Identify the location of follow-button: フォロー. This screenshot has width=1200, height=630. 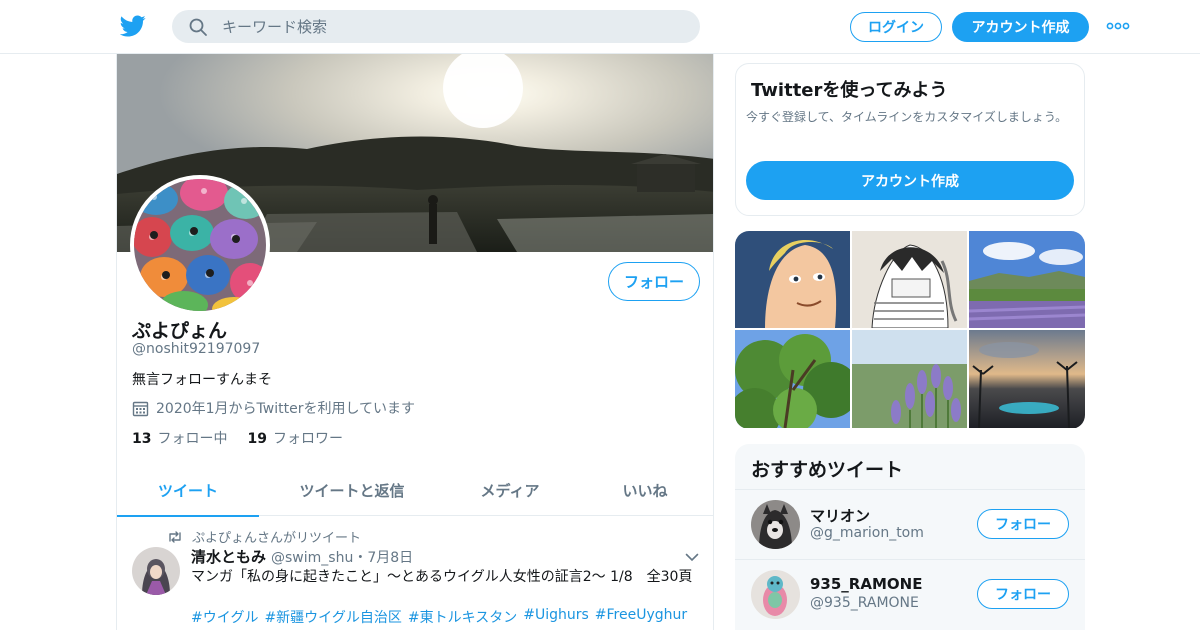
(654, 281).